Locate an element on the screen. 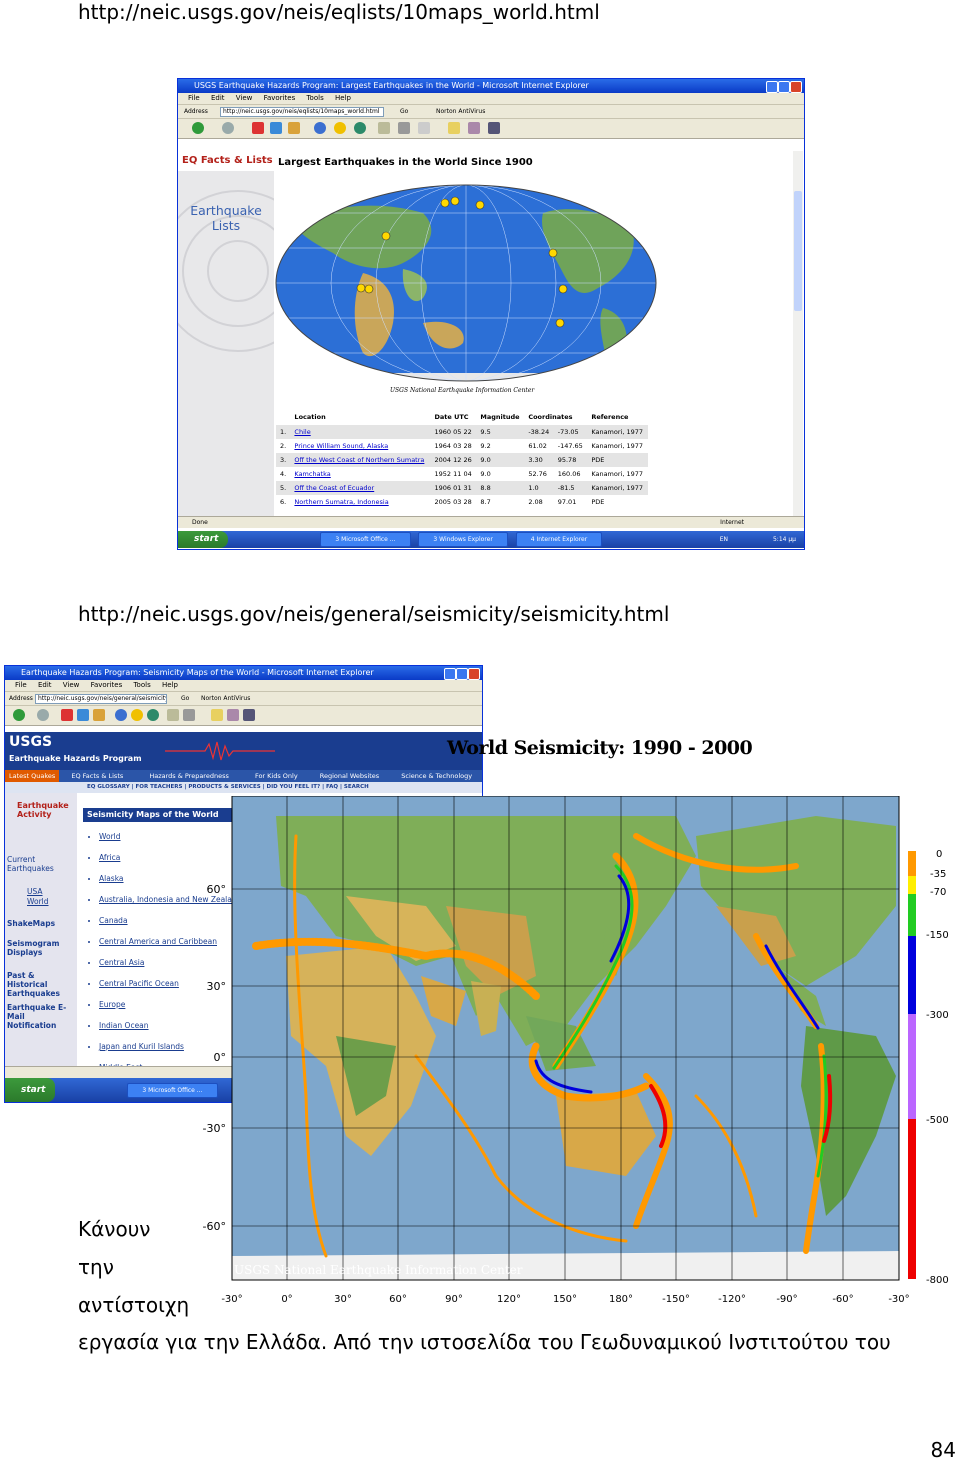 Image resolution: width=960 pixels, height=1462 pixels. row-rank: 6. is located at coordinates (283, 502).